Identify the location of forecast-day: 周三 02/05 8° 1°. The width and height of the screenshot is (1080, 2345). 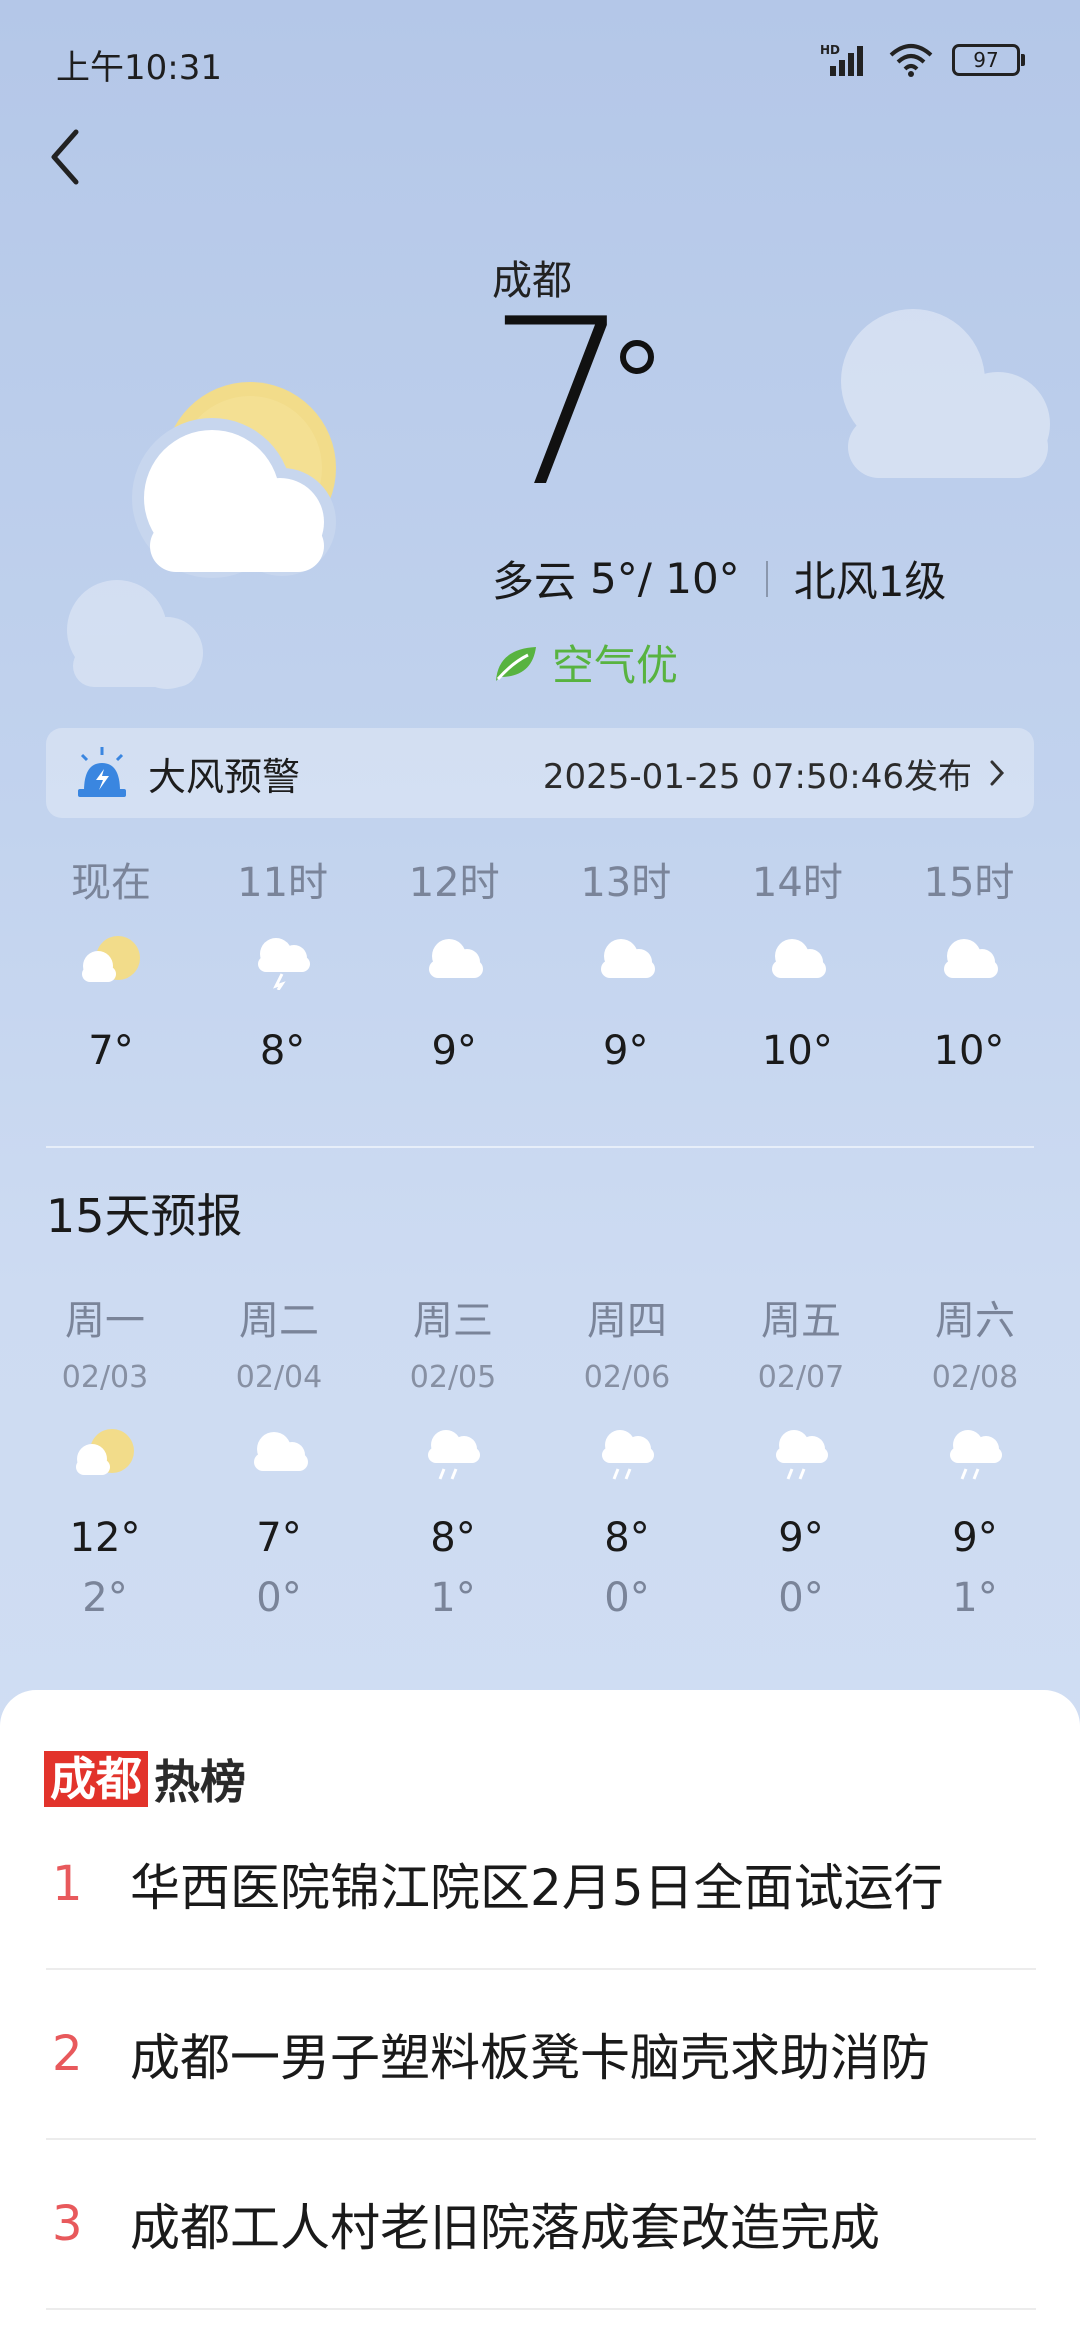
(453, 1454).